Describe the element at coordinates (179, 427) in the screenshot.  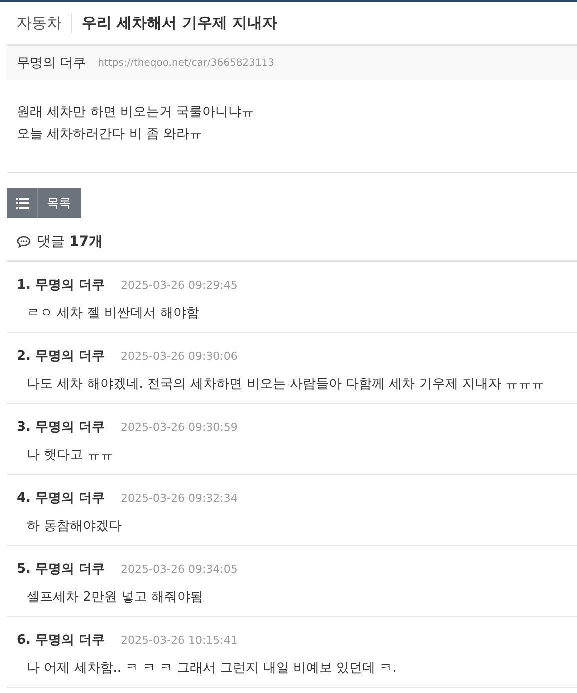
I see `comment-time: 2025-03-26 09:30:59` at that location.